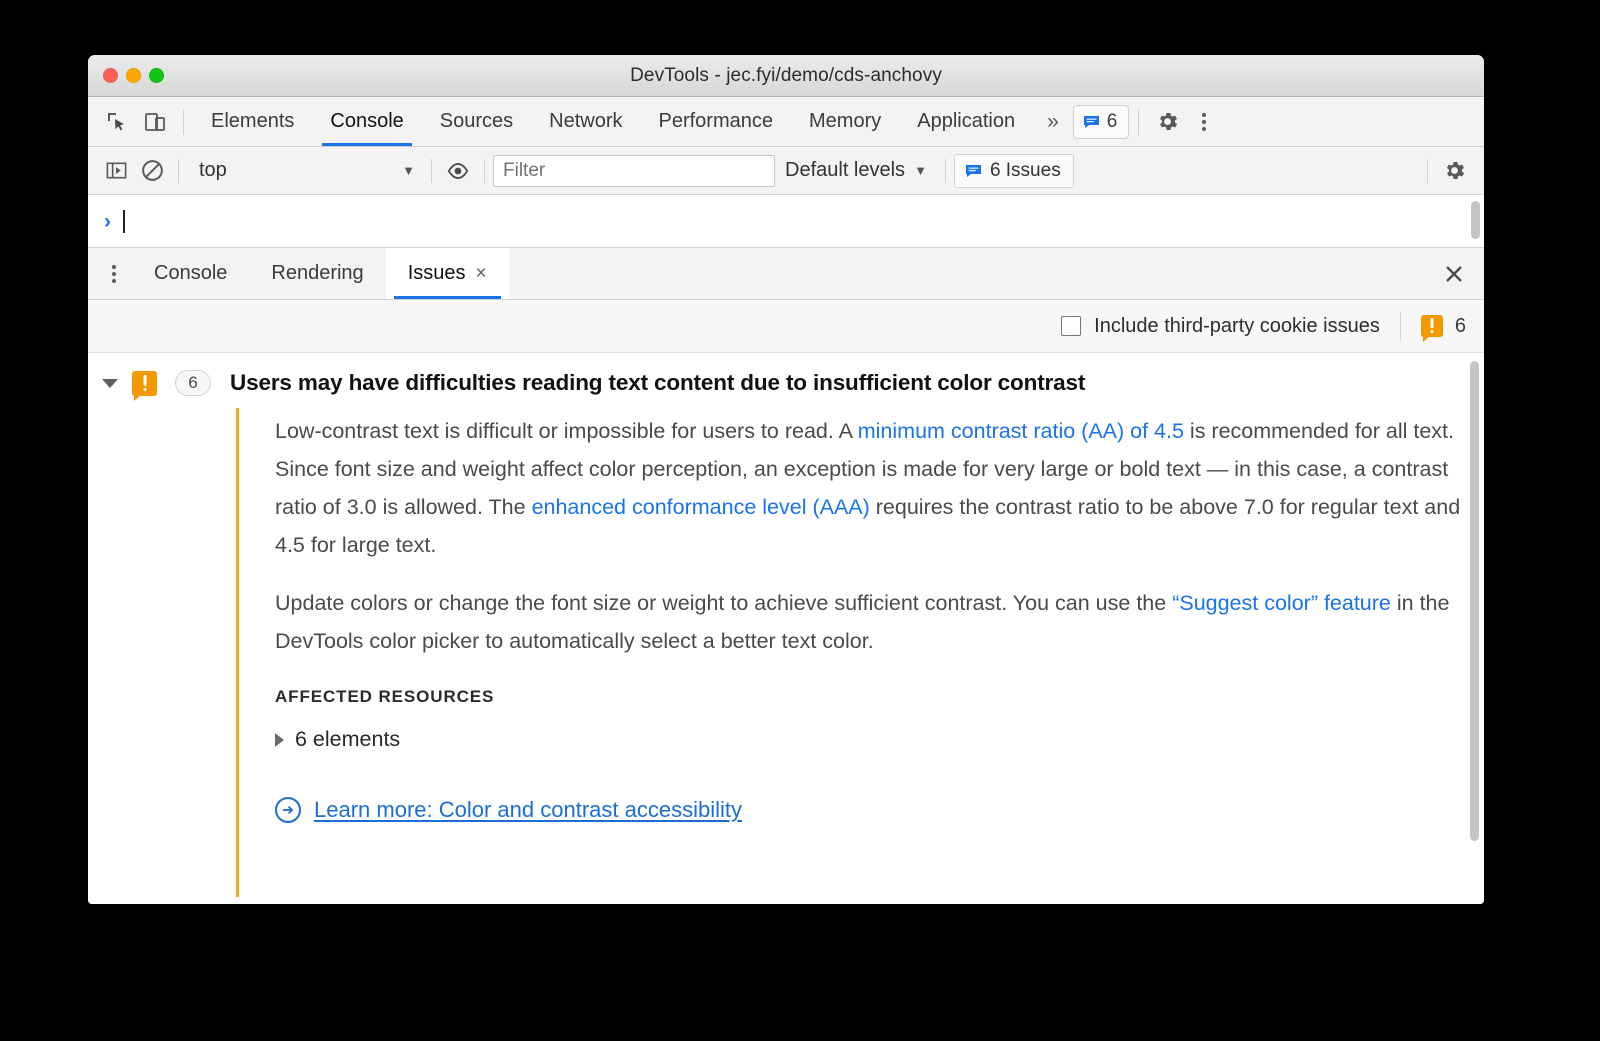  I want to click on affected-resource-row: 6 elements, so click(879, 739).